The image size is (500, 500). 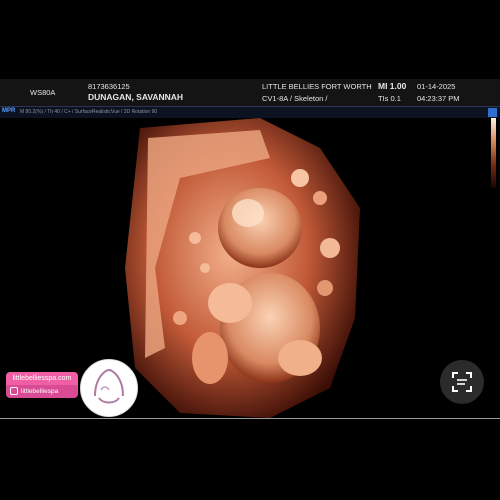 I want to click on brand-badge: littlebelliesspa.com littlebelliespa, so click(x=42, y=385).